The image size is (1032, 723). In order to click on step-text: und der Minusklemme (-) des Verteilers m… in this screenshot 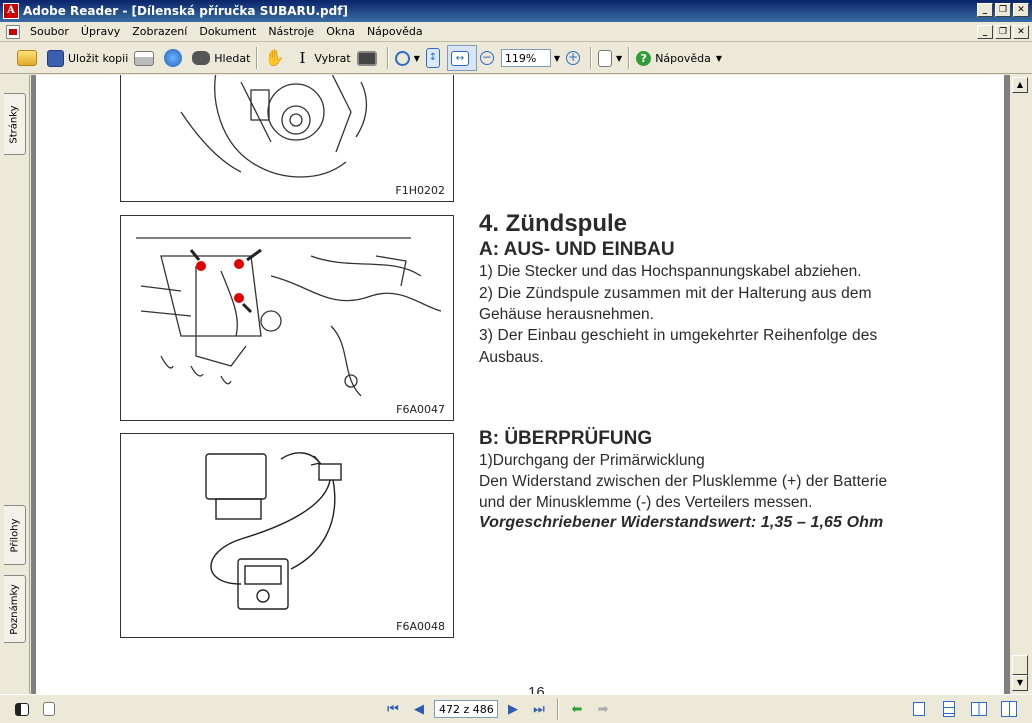, I will do `click(646, 502)`.